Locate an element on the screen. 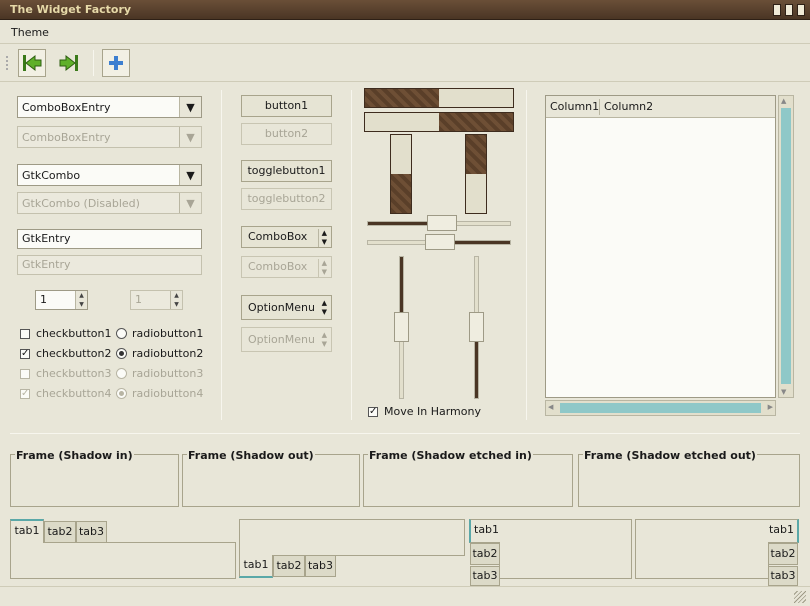 This screenshot has height=606, width=810. frame-shadow-in: Frame (Shadow in) is located at coordinates (94, 478).